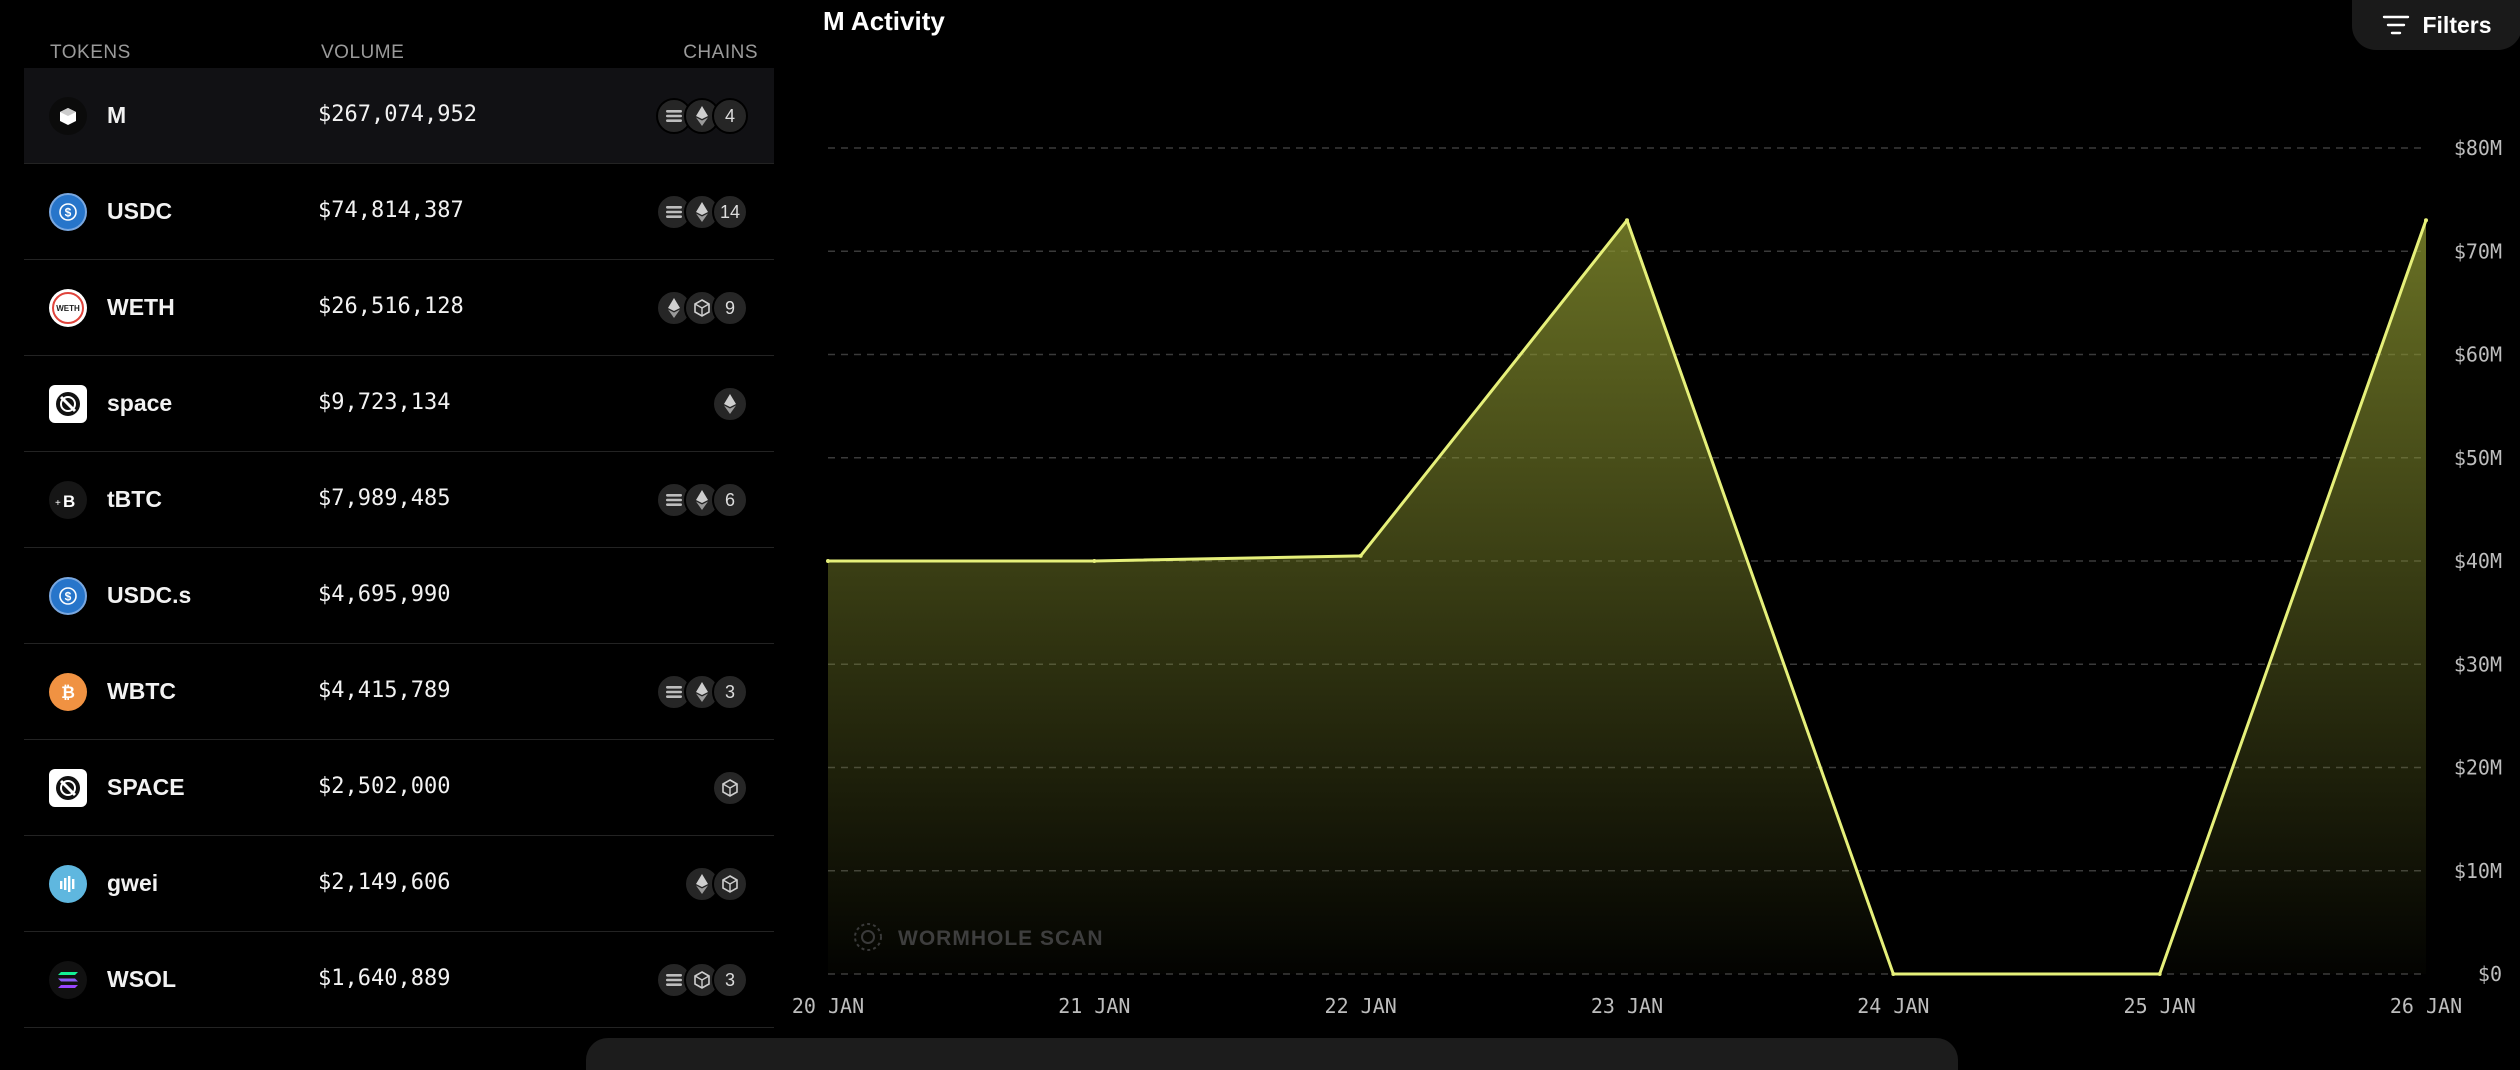 The image size is (2520, 1070). Describe the element at coordinates (2478, 251) in the screenshot. I see `y-tick-label: $70M` at that location.